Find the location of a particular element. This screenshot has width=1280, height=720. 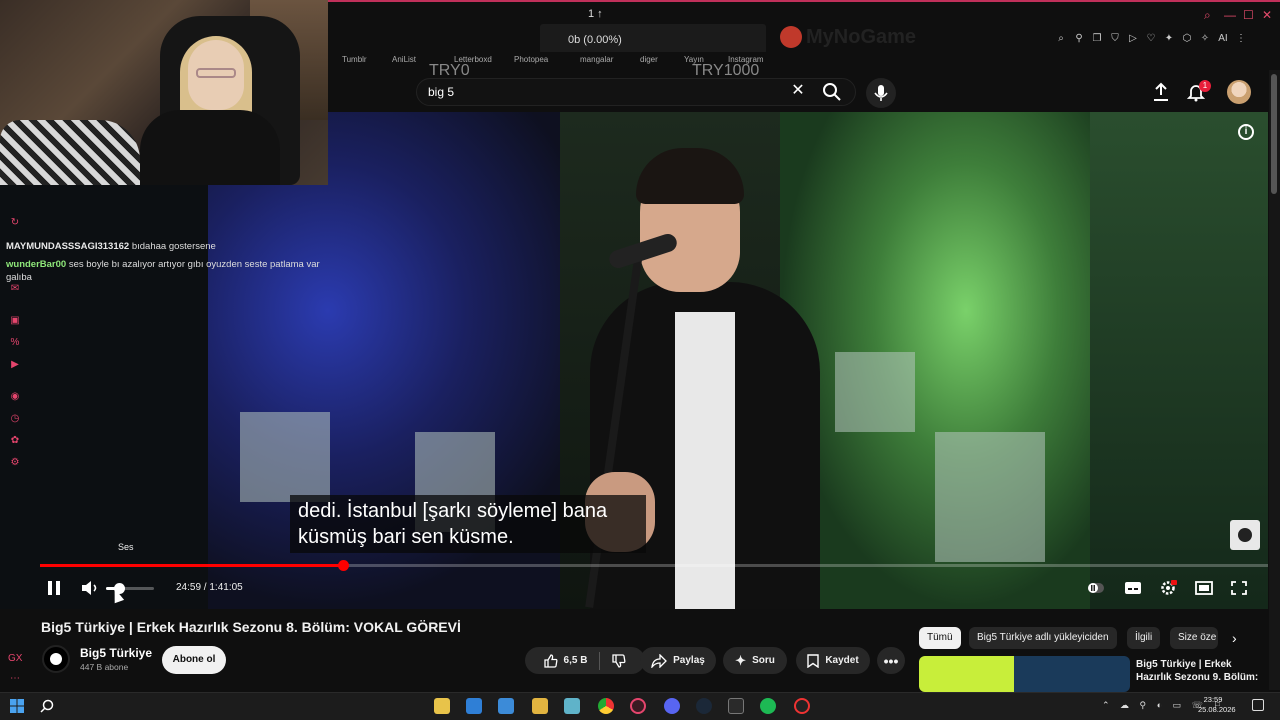

ai-label: AI is located at coordinates (1223, 38).